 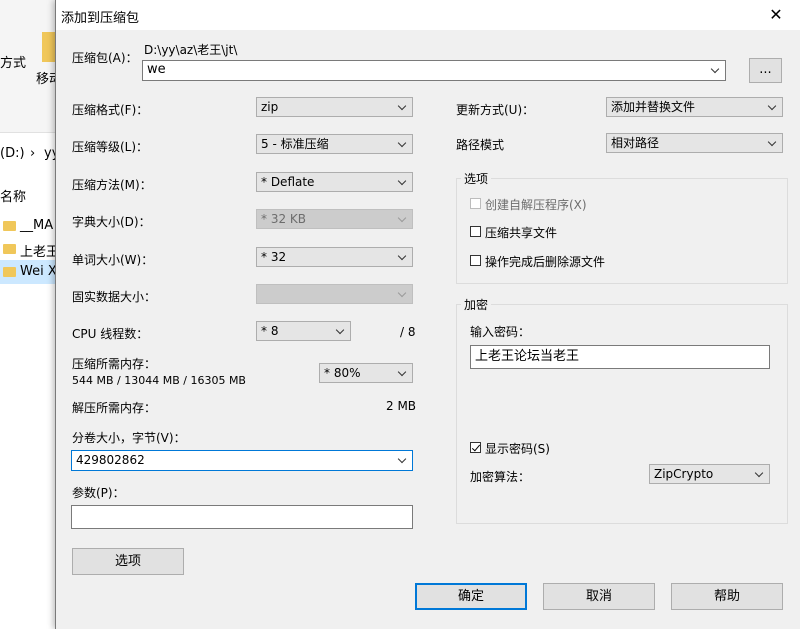 What do you see at coordinates (653, 107) in the screenshot?
I see `update-mode-value: 添加并替换文件` at bounding box center [653, 107].